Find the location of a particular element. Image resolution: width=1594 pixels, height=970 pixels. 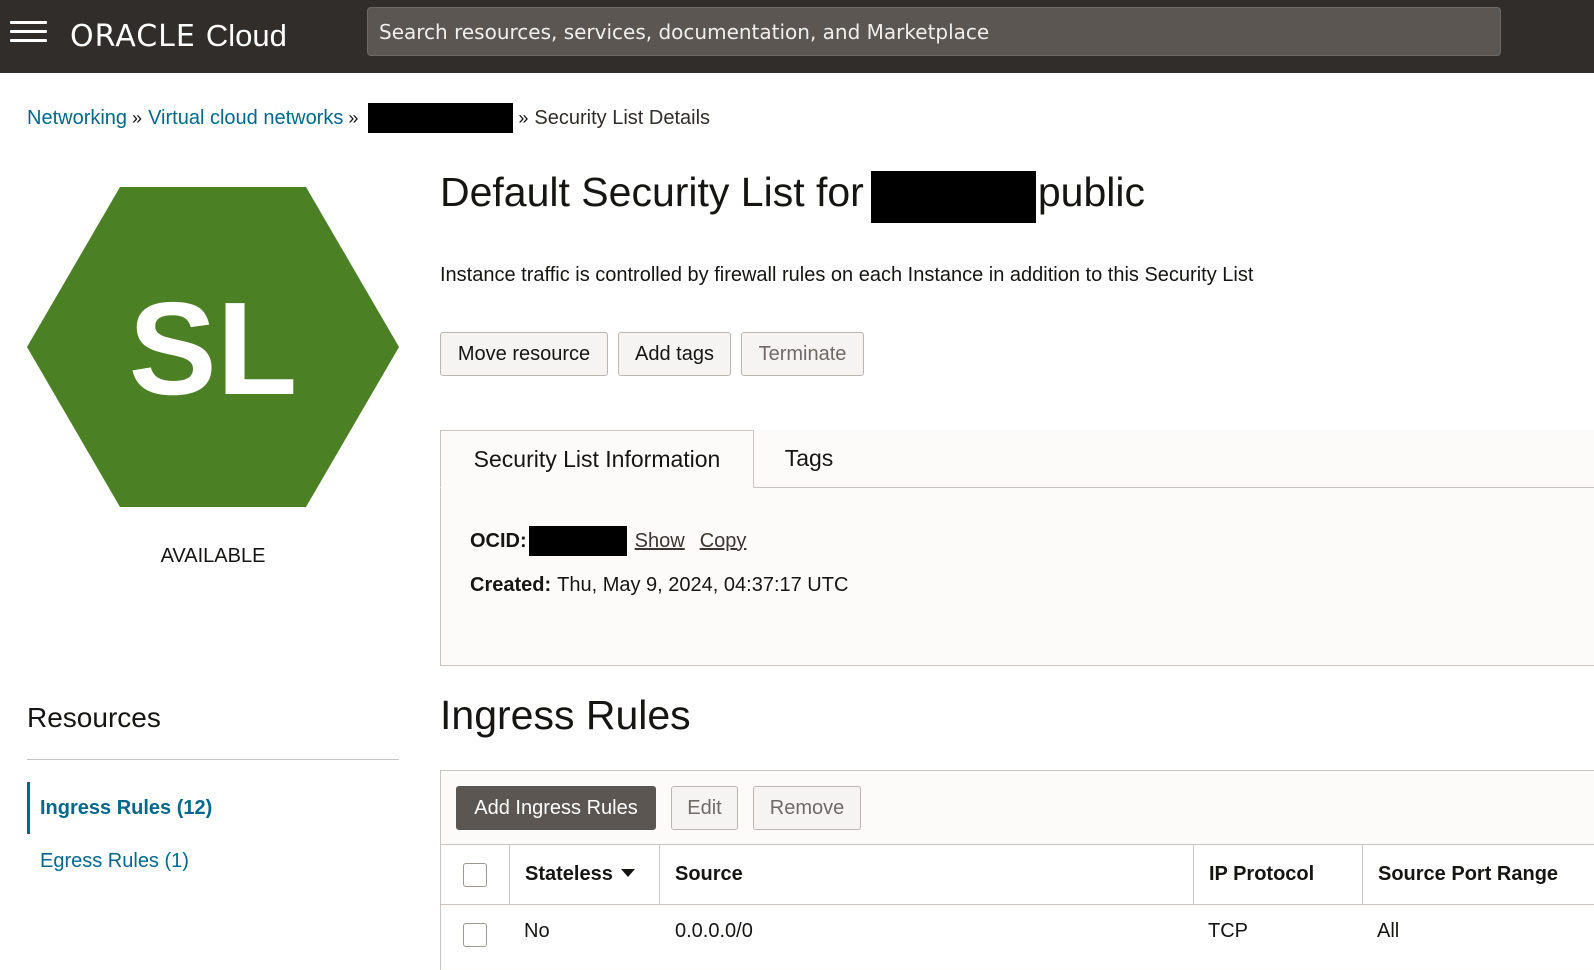

tab-security-list-information: Security List Information is located at coordinates (597, 459).